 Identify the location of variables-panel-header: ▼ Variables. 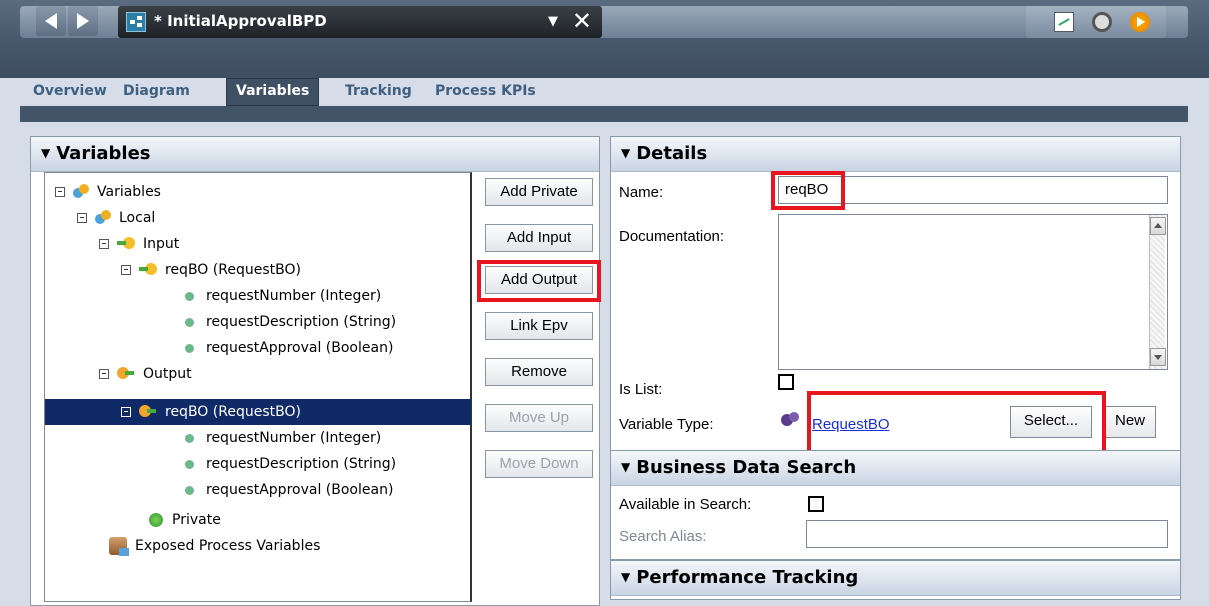
(315, 154).